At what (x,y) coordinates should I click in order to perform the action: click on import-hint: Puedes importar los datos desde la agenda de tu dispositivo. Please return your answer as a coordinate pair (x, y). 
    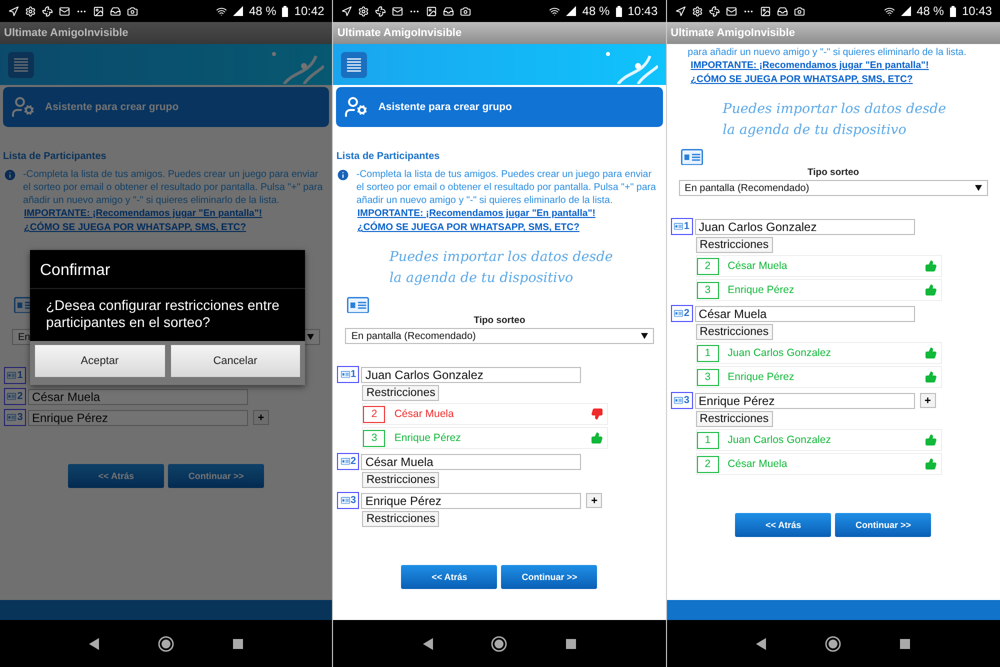
    Looking at the image, I should click on (835, 120).